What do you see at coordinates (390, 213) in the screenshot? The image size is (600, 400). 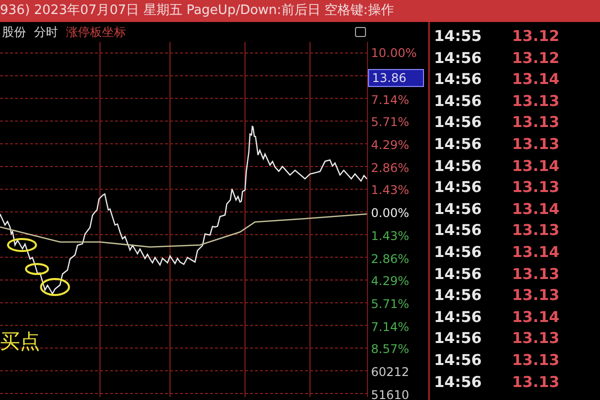 I see `axis-label: 0.00%` at bounding box center [390, 213].